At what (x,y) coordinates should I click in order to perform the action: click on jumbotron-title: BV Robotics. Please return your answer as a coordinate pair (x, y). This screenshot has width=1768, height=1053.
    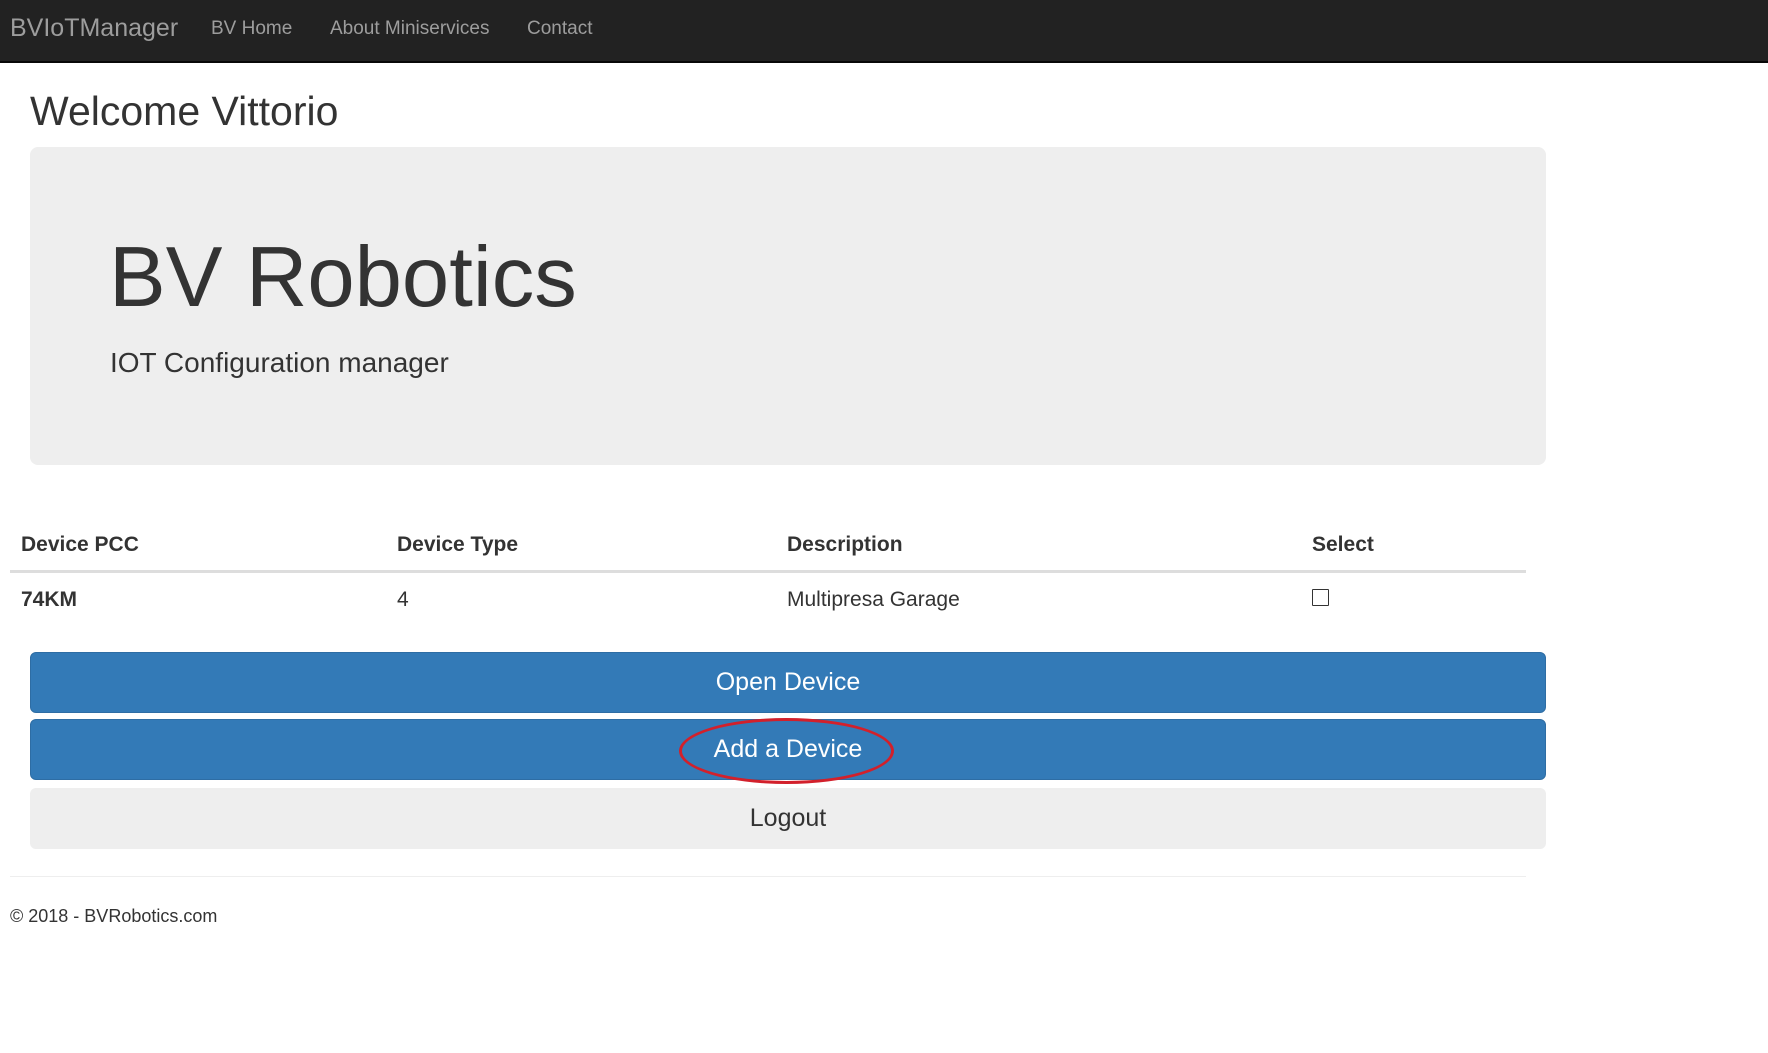
    Looking at the image, I should click on (343, 277).